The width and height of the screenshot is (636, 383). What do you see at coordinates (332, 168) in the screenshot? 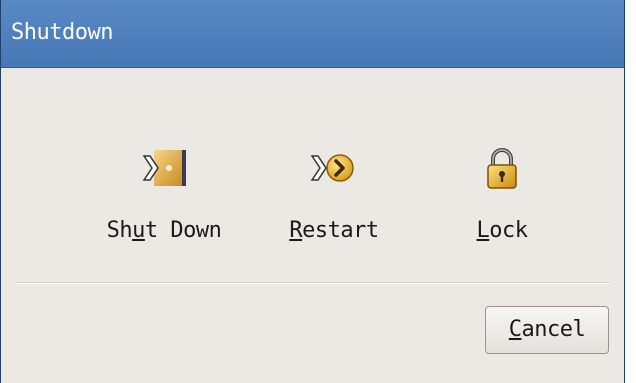
I see `restart-icon` at bounding box center [332, 168].